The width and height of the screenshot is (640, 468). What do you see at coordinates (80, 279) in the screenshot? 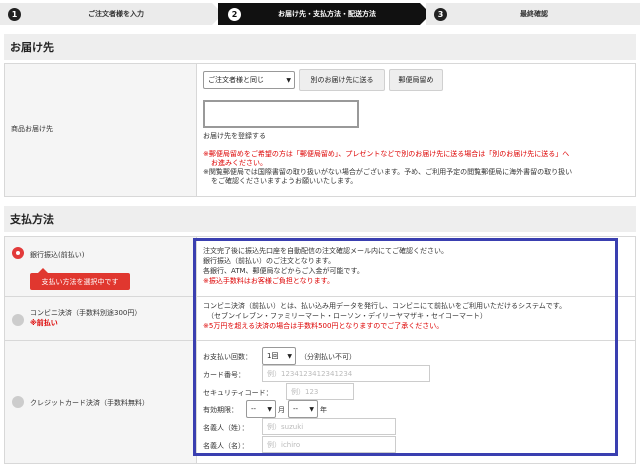
I see `selected-payment-tooltip: 支払い方法を選択中です` at bounding box center [80, 279].